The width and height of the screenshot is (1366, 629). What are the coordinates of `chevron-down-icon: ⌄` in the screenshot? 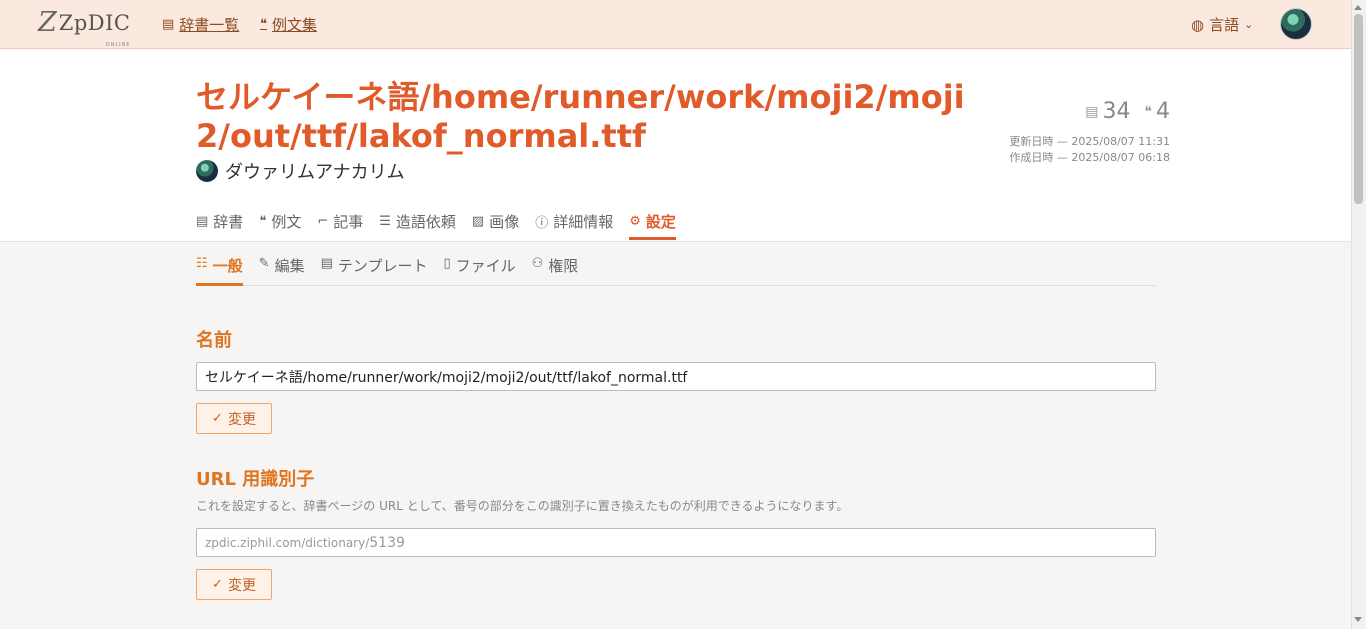 It's located at (1249, 24).